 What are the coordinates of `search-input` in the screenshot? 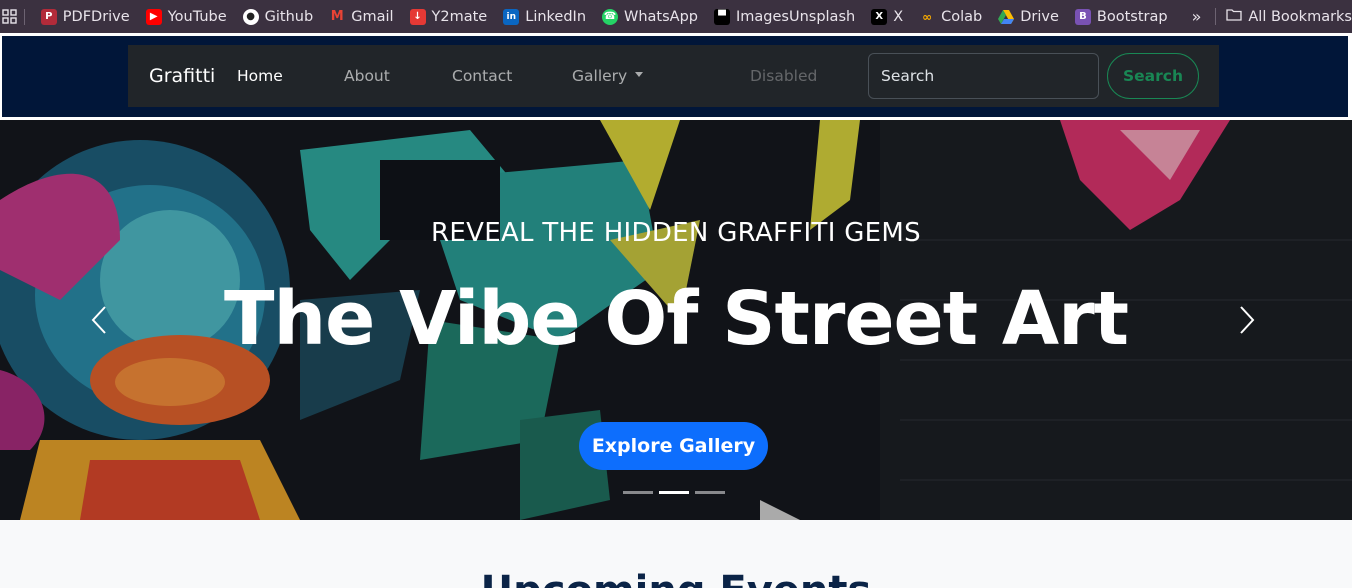 It's located at (983, 76).